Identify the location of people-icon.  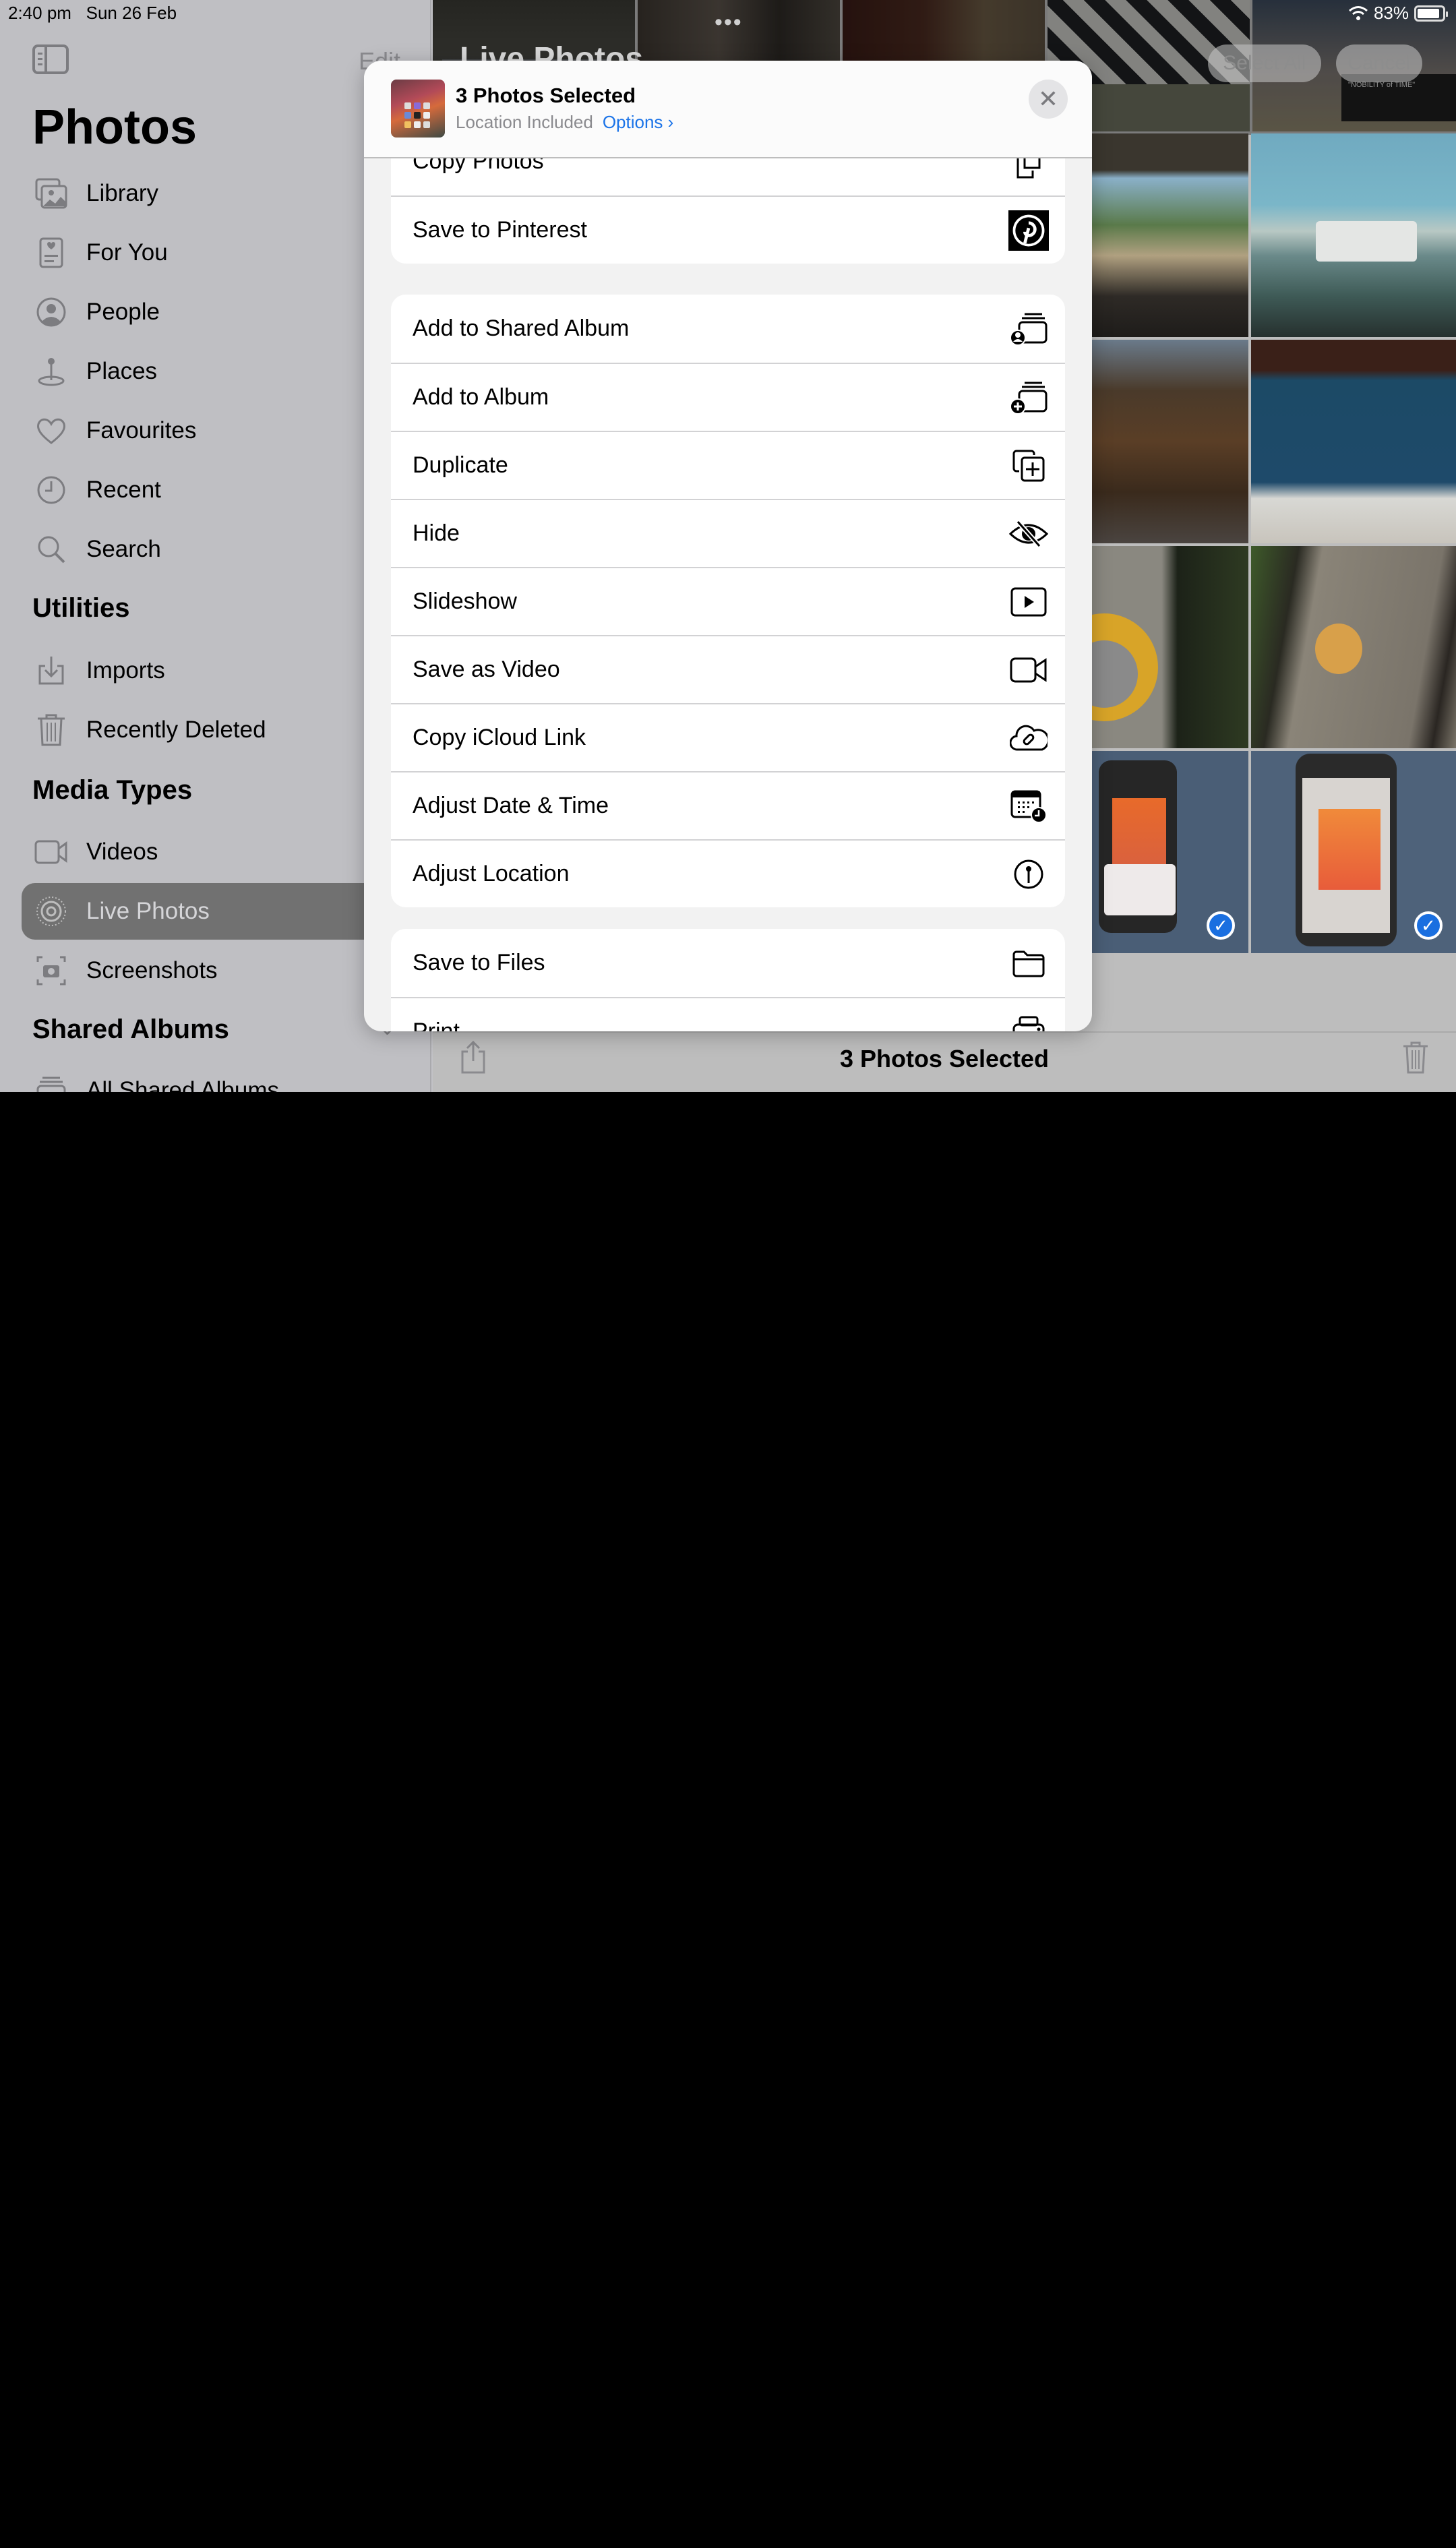
(51, 312).